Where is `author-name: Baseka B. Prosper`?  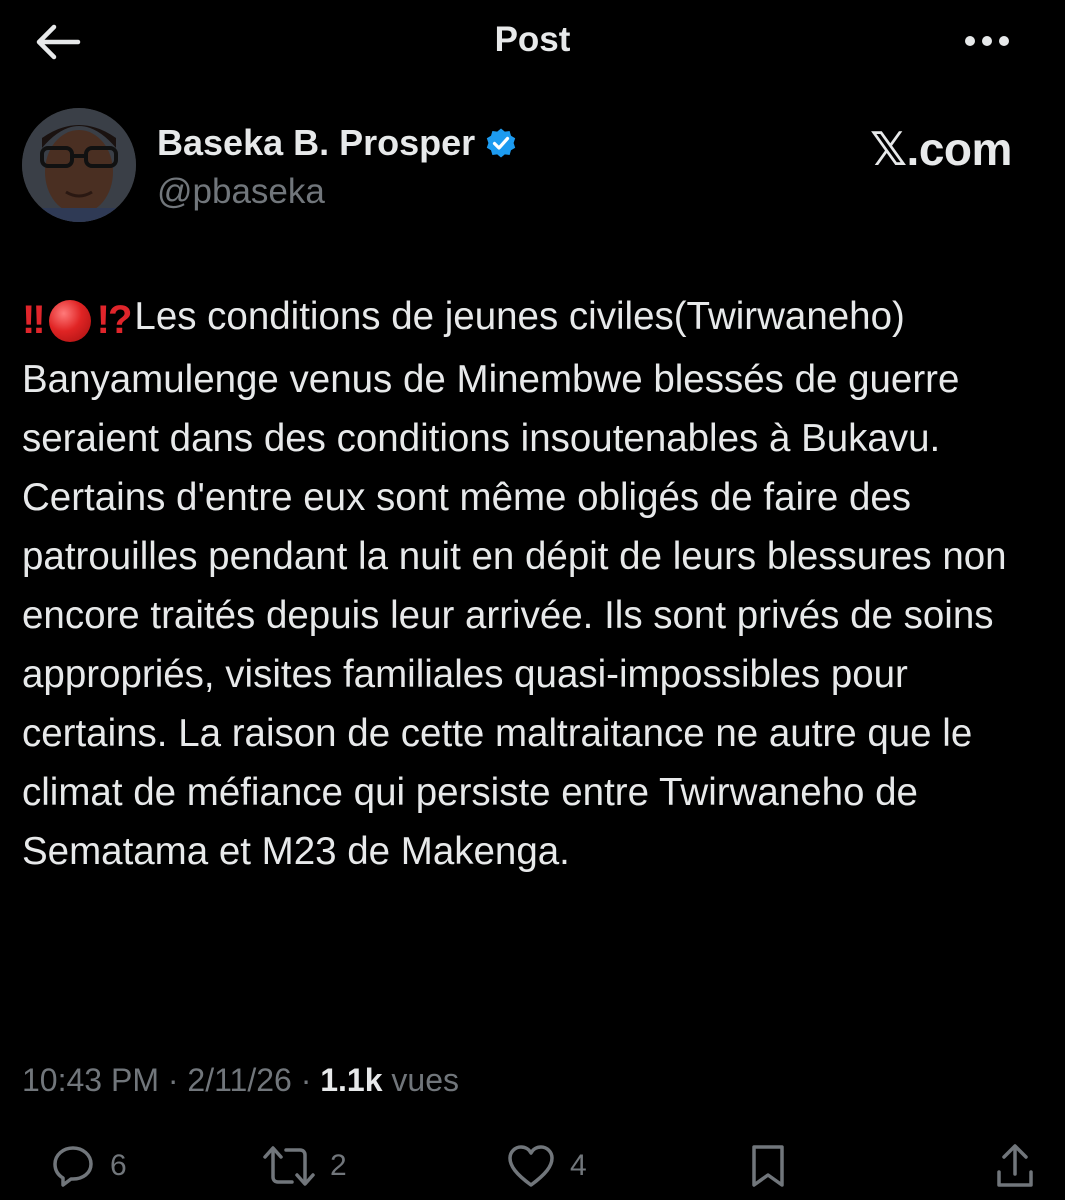
author-name: Baseka B. Prosper is located at coordinates (337, 143).